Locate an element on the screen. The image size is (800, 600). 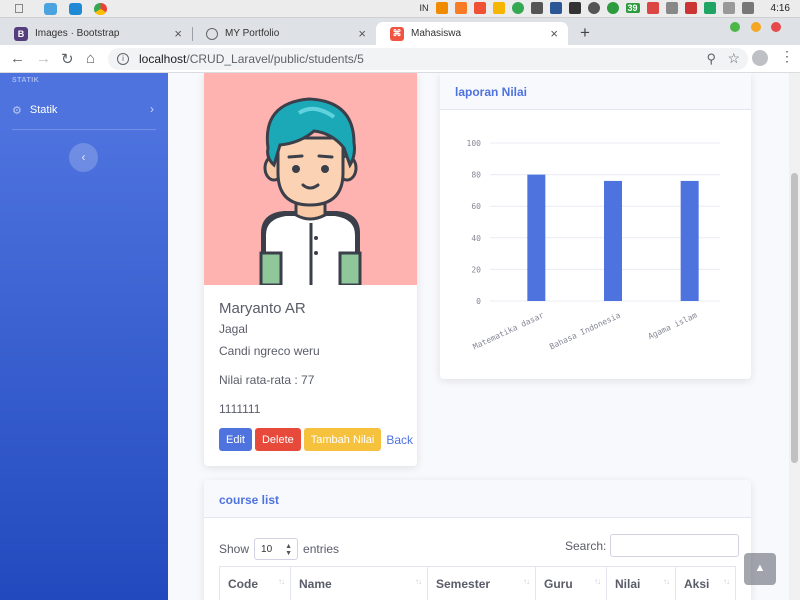
volume-icon is located at coordinates (536, 8).